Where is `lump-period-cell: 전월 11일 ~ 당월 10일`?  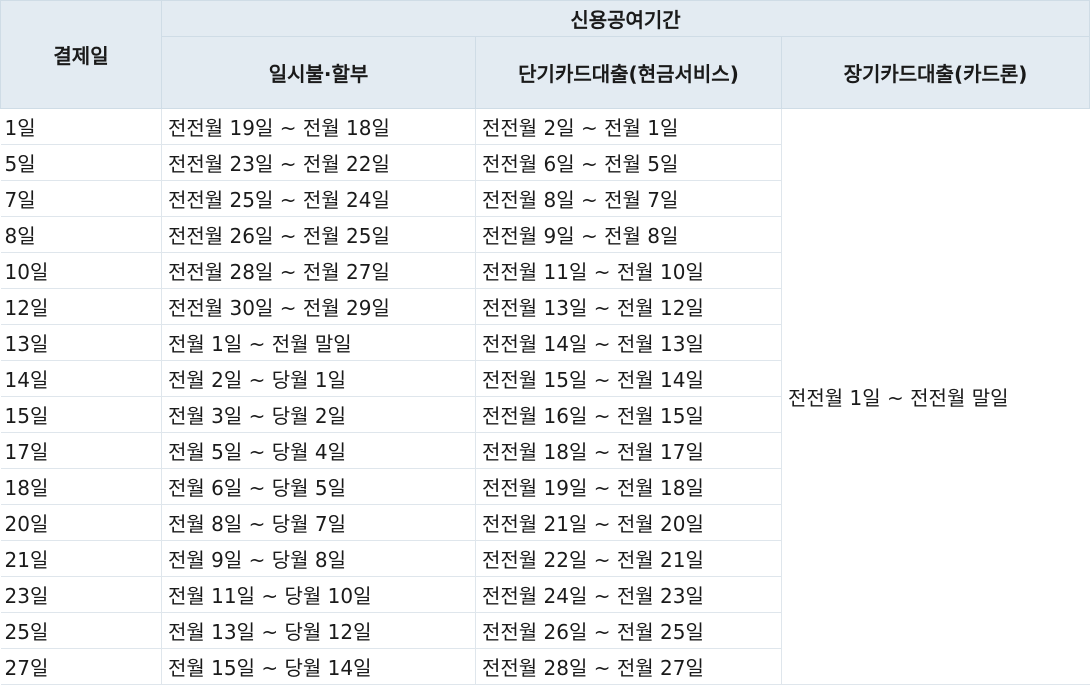
lump-period-cell: 전월 11일 ~ 당월 10일 is located at coordinates (318, 594).